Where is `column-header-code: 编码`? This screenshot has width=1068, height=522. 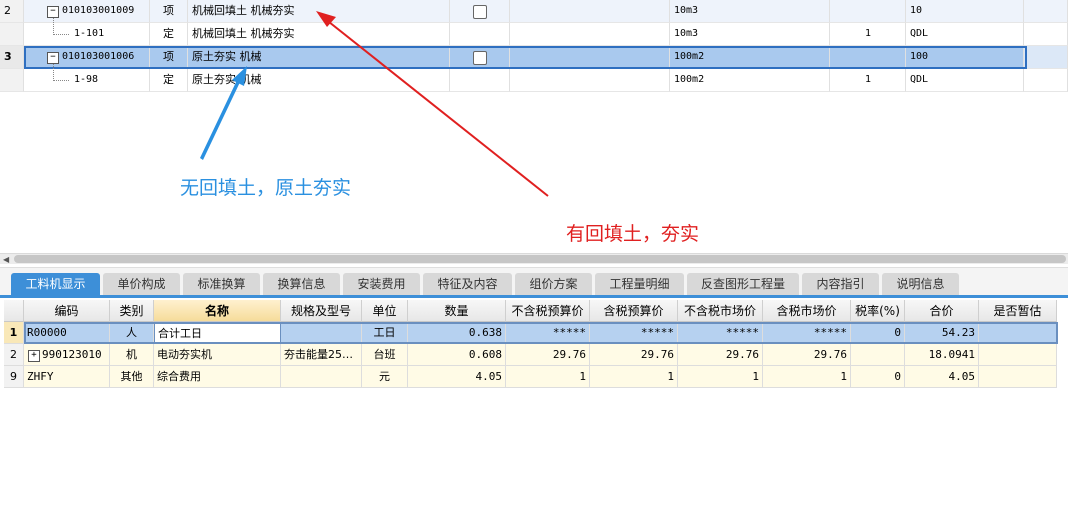
column-header-code: 编码 is located at coordinates (67, 311).